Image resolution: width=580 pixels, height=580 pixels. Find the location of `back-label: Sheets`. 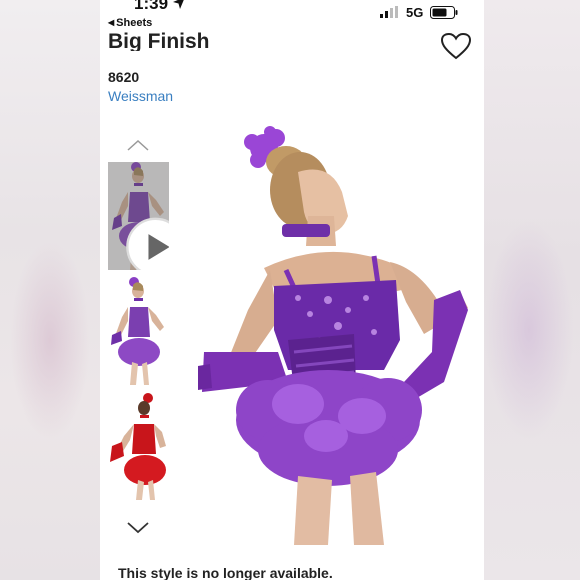

back-label: Sheets is located at coordinates (134, 23).